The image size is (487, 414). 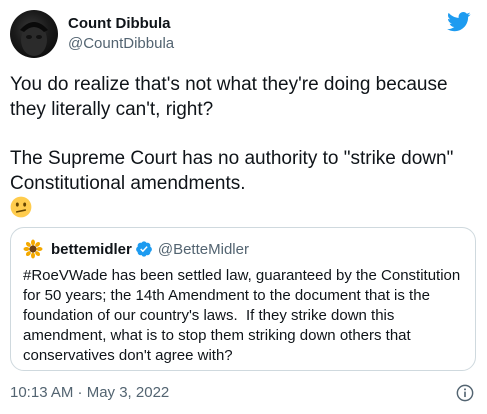 I want to click on info-icon, so click(x=465, y=393).